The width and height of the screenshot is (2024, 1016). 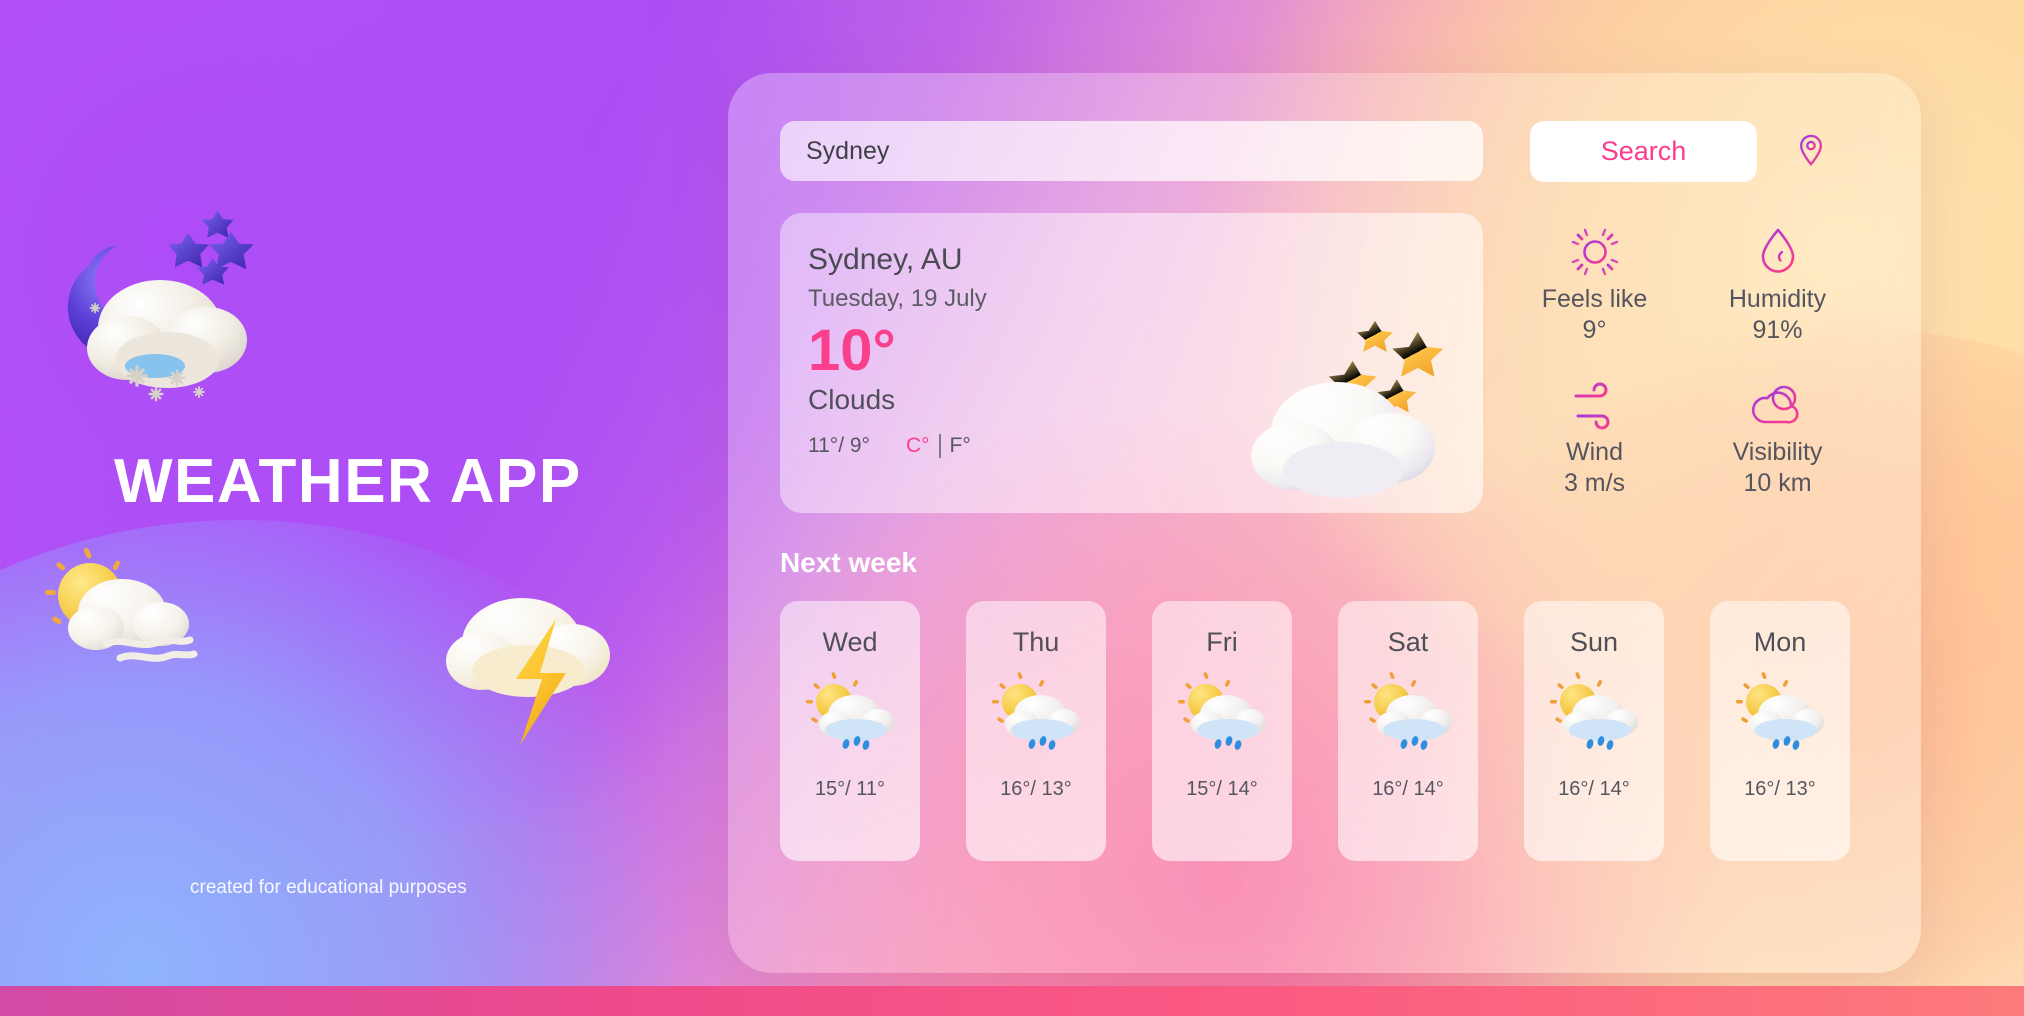 What do you see at coordinates (1595, 405) in the screenshot?
I see `wind-icon` at bounding box center [1595, 405].